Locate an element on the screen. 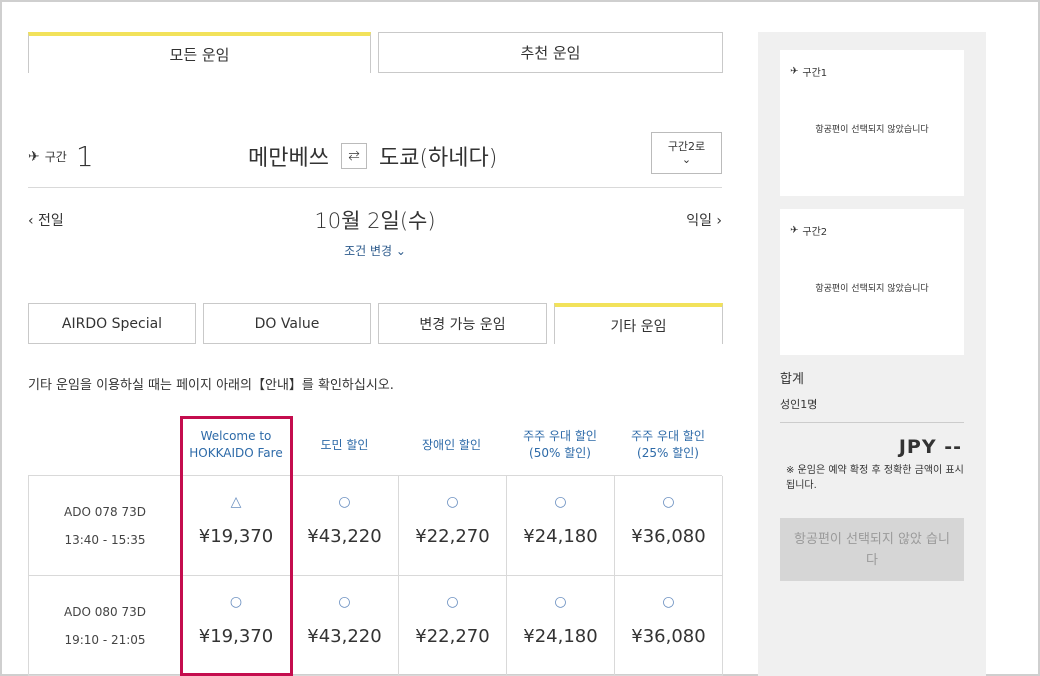 The height and width of the screenshot is (676, 1040). total-label: 합계 is located at coordinates (792, 379).